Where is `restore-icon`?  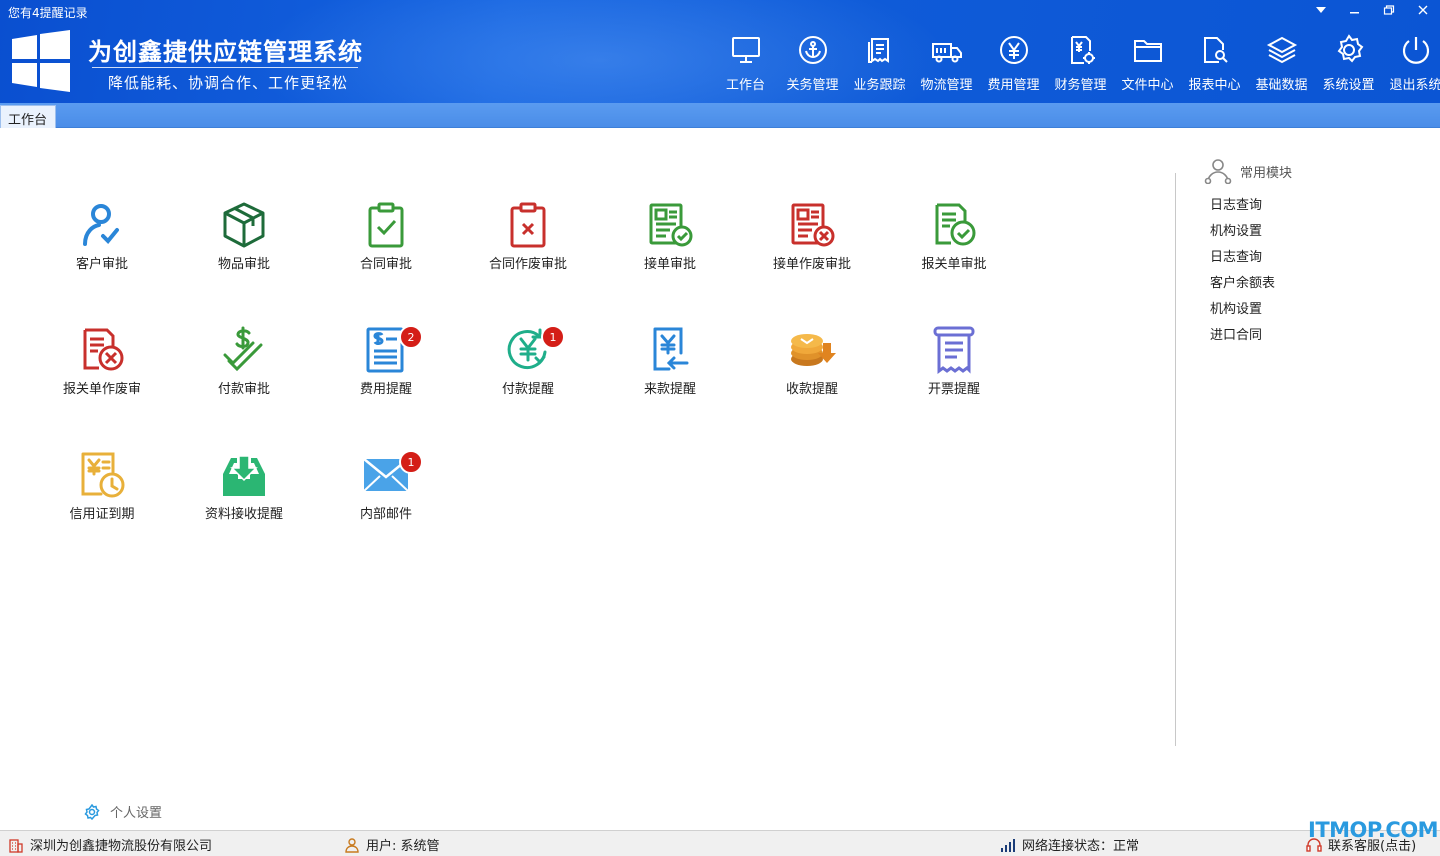 restore-icon is located at coordinates (1389, 10).